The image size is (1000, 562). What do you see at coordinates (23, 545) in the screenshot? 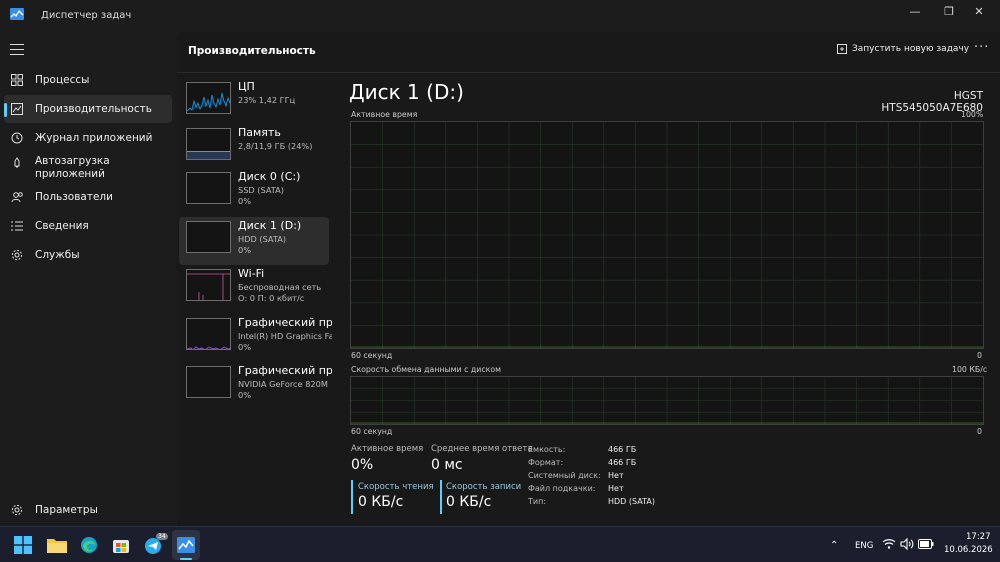
I see `start-icon` at bounding box center [23, 545].